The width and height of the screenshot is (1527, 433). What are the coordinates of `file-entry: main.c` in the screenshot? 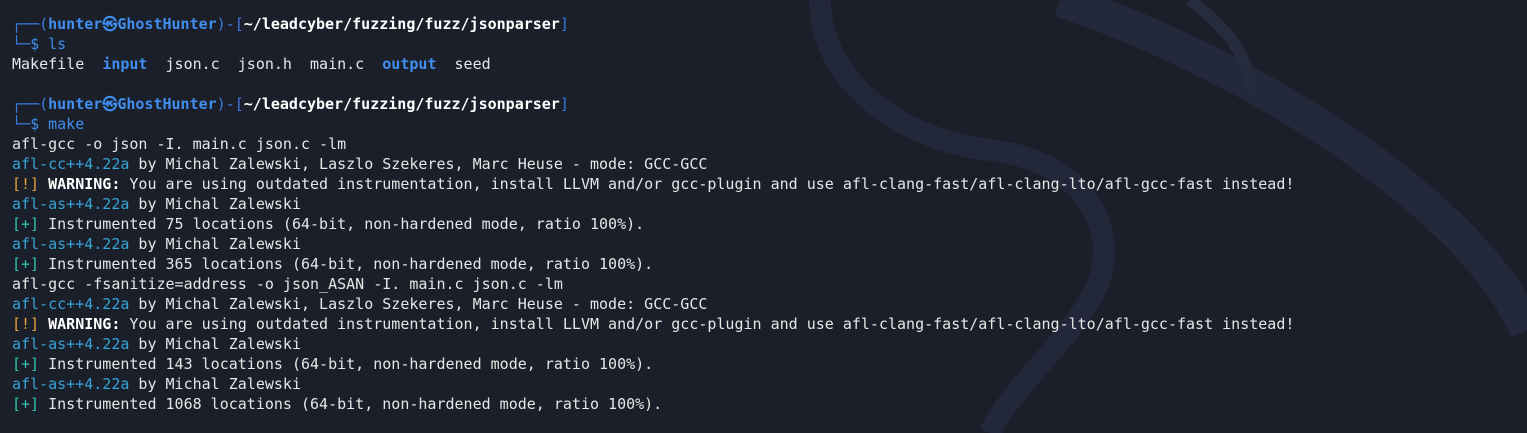 It's located at (337, 64).